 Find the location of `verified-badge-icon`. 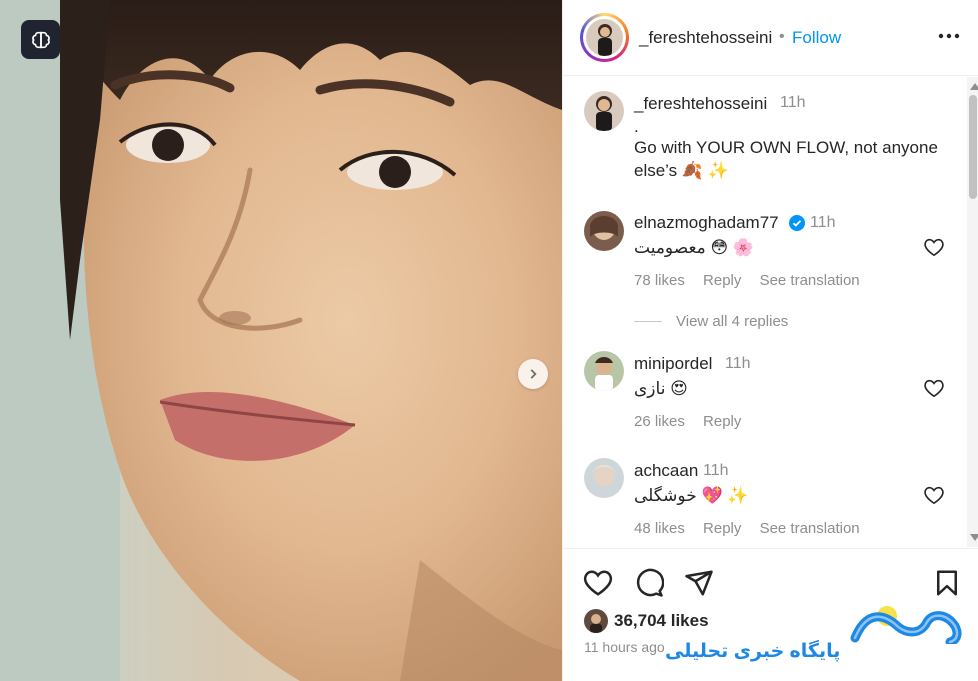

verified-badge-icon is located at coordinates (797, 223).